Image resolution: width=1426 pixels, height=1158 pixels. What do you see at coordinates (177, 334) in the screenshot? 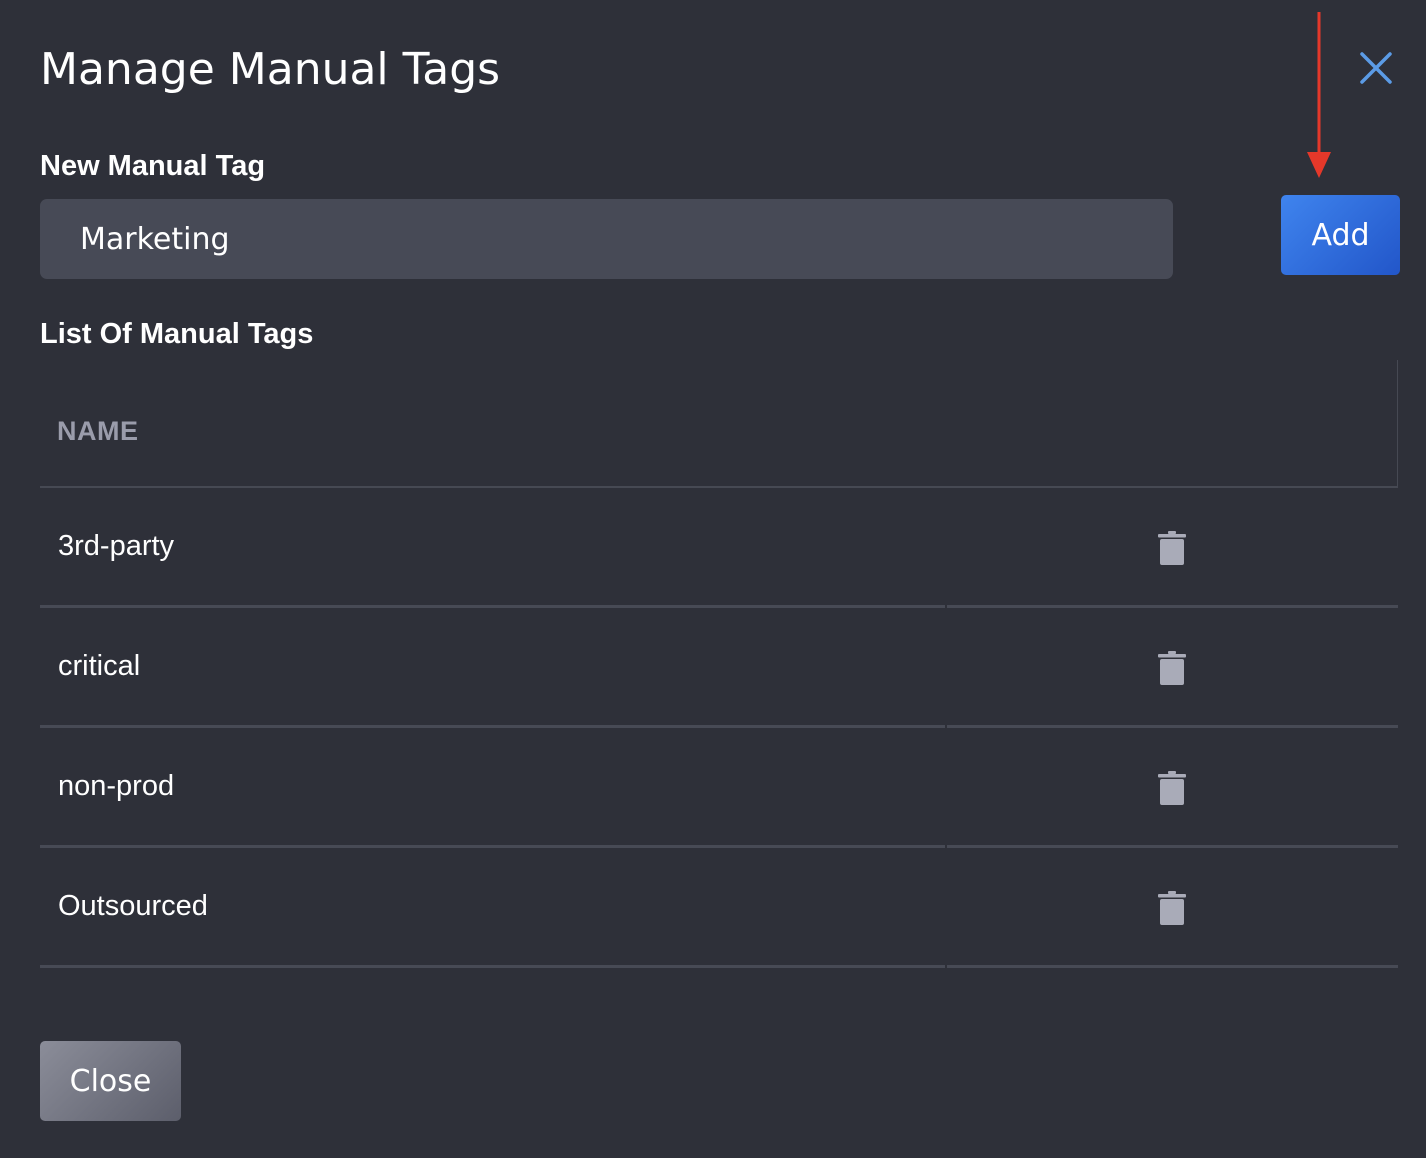
I see `tag-list-label: List Of Manual Tags` at bounding box center [177, 334].